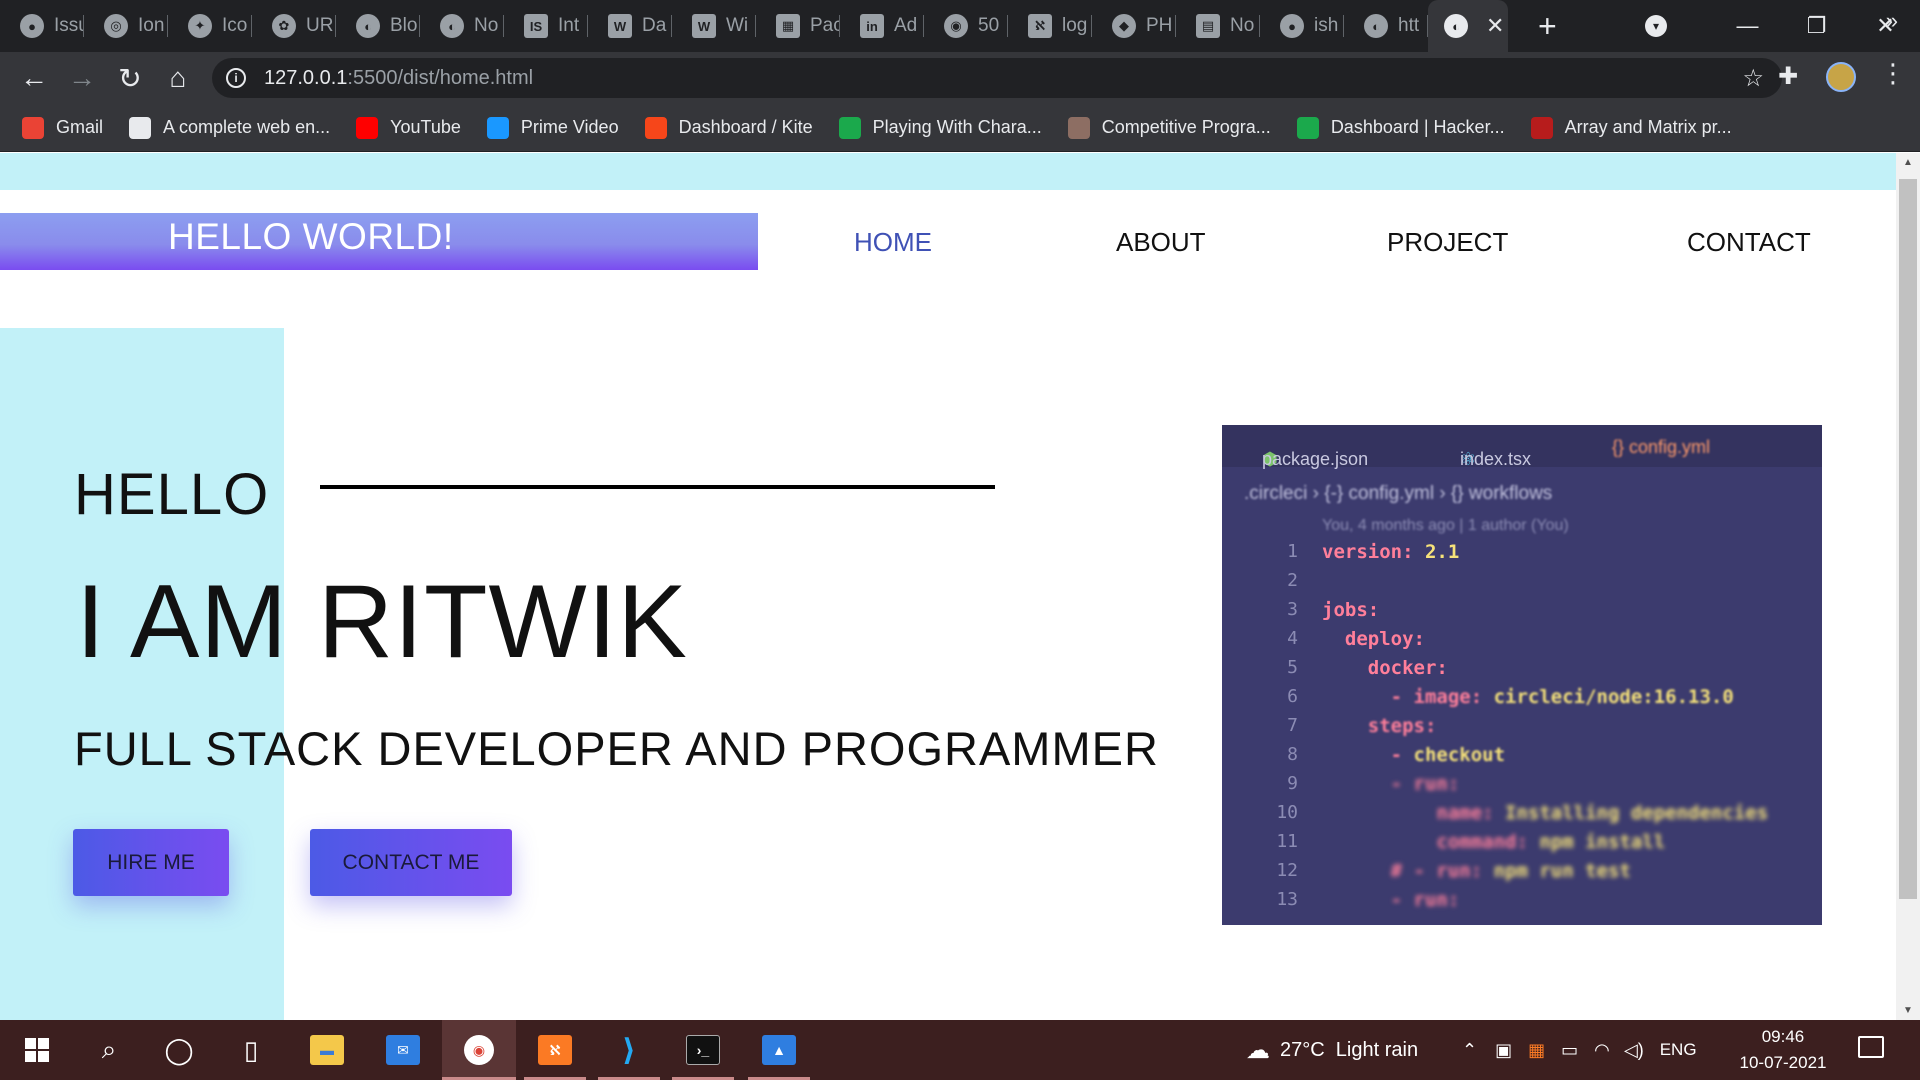  I want to click on back-icon: ←, so click(34, 78).